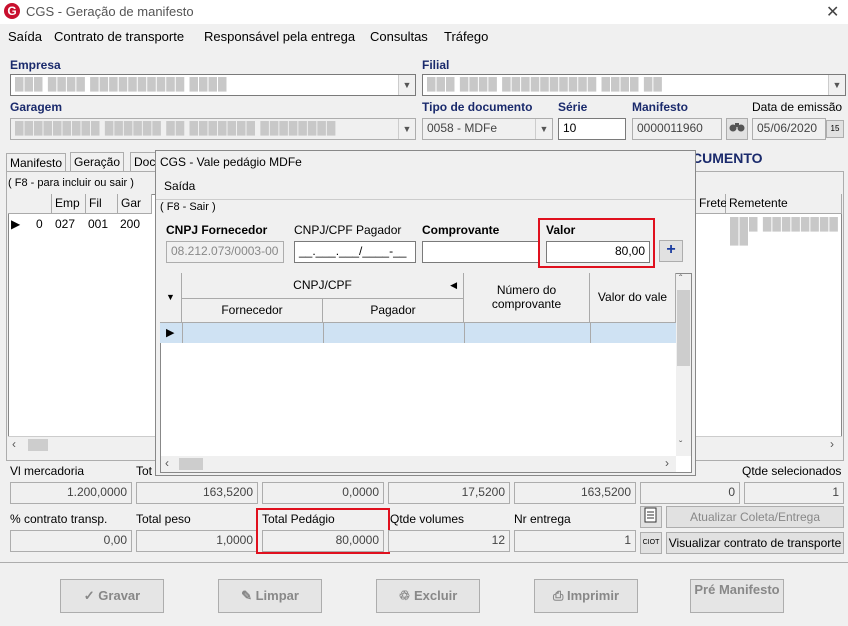  What do you see at coordinates (453, 285) in the screenshot?
I see `collapse-arrow-icon: ◀` at bounding box center [453, 285].